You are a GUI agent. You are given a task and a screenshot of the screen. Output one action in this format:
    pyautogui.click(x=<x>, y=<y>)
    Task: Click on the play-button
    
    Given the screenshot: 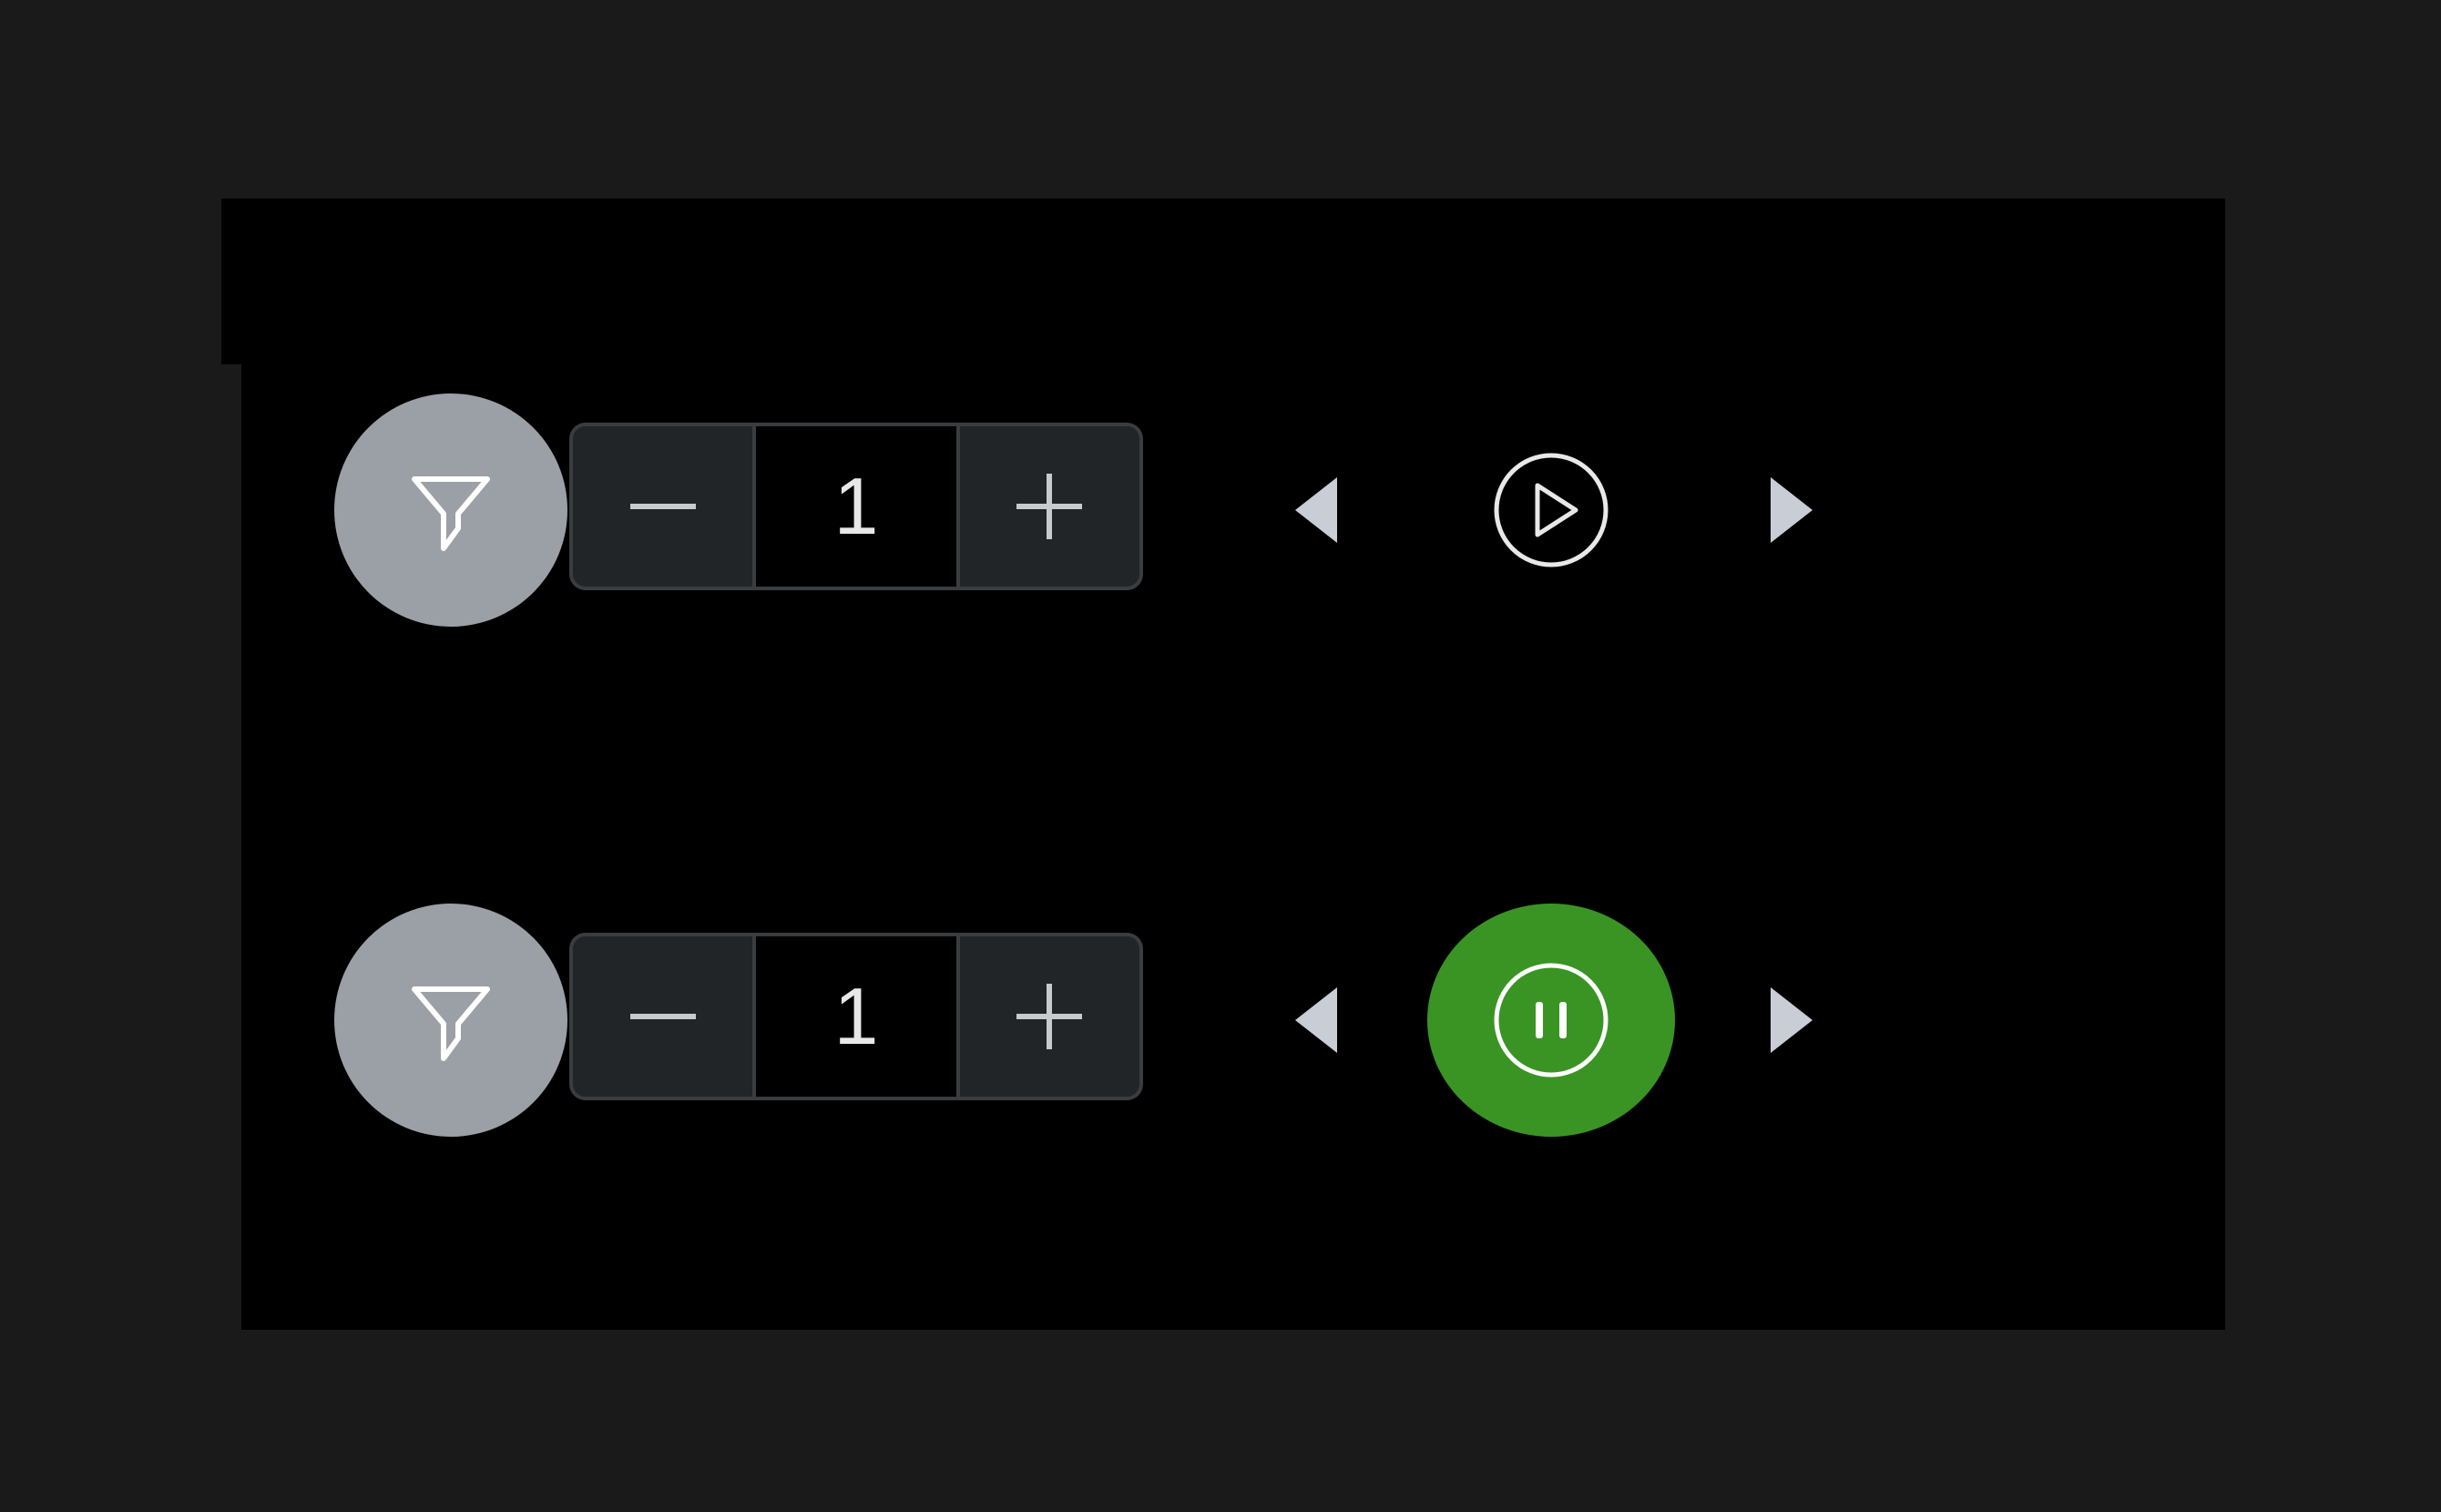 What is the action you would take?
    pyautogui.click(x=1551, y=510)
    